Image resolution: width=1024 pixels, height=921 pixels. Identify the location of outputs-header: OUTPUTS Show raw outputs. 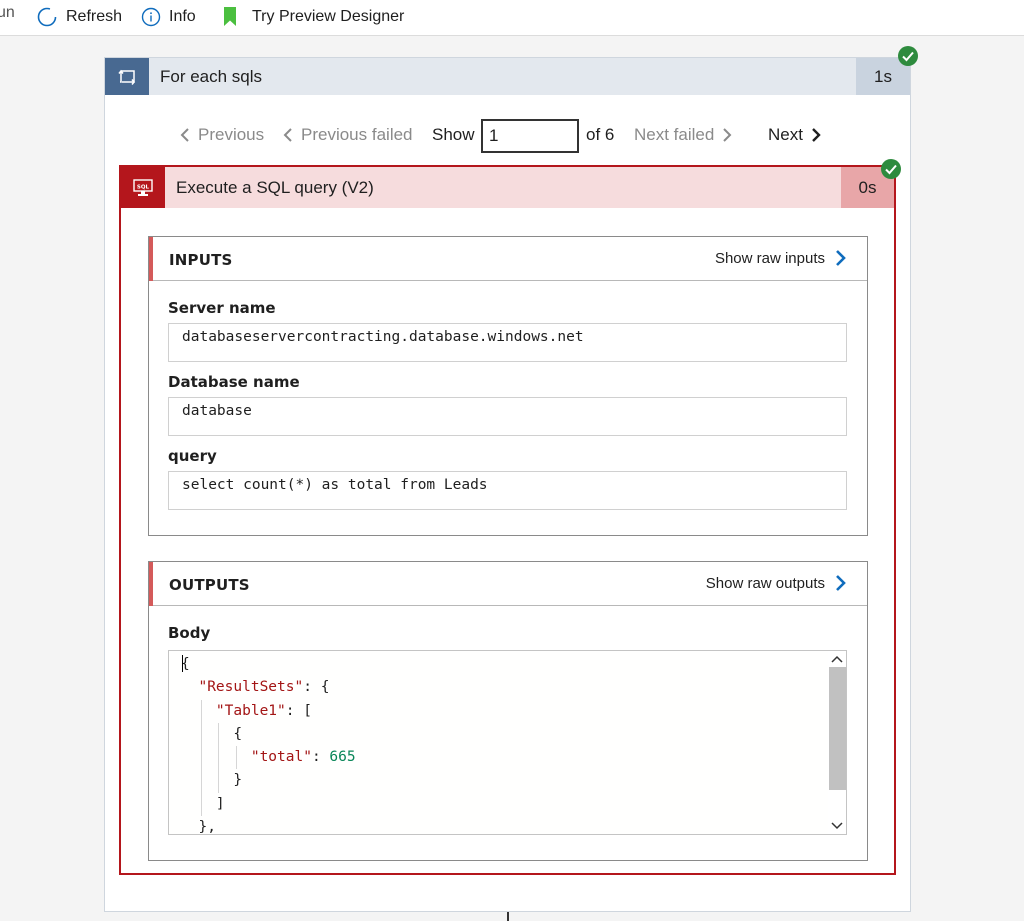
(508, 584).